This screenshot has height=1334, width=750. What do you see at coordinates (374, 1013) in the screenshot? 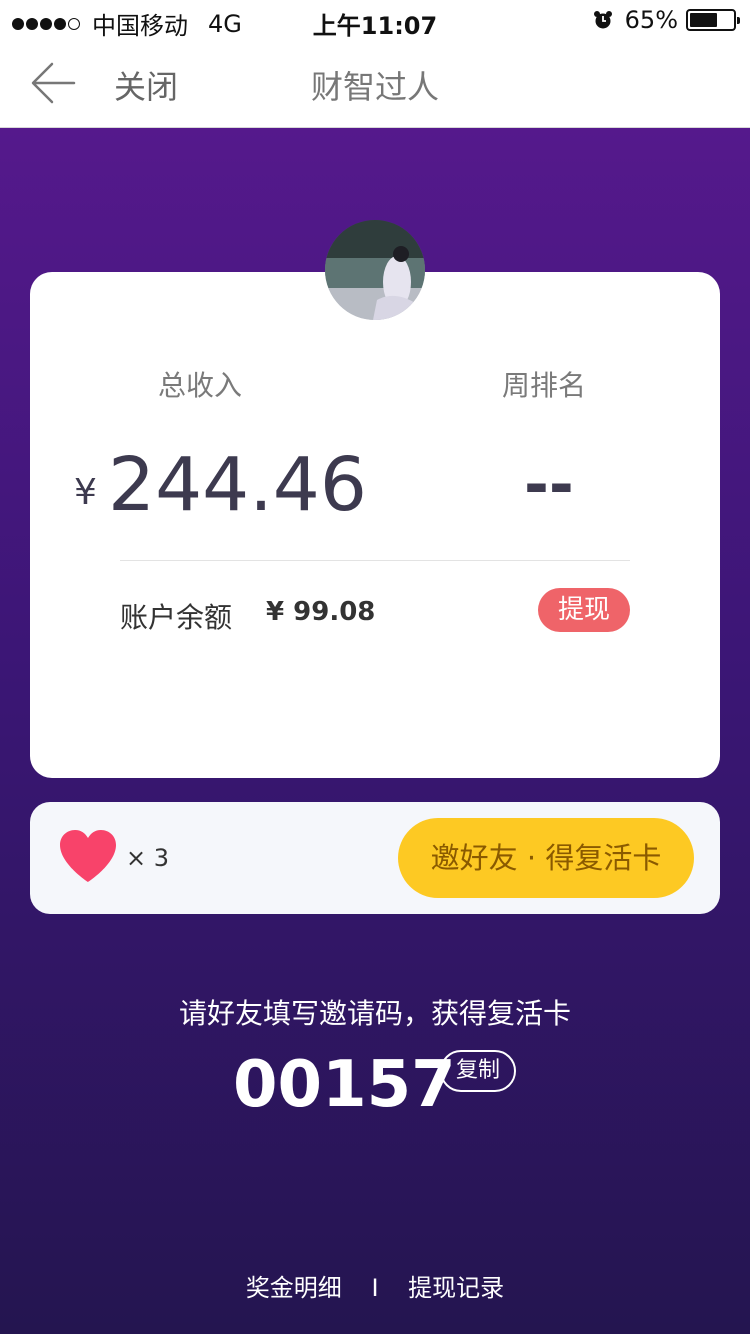
I see `invite-hint: 请好友填写邀请码，获得复活卡` at bounding box center [374, 1013].